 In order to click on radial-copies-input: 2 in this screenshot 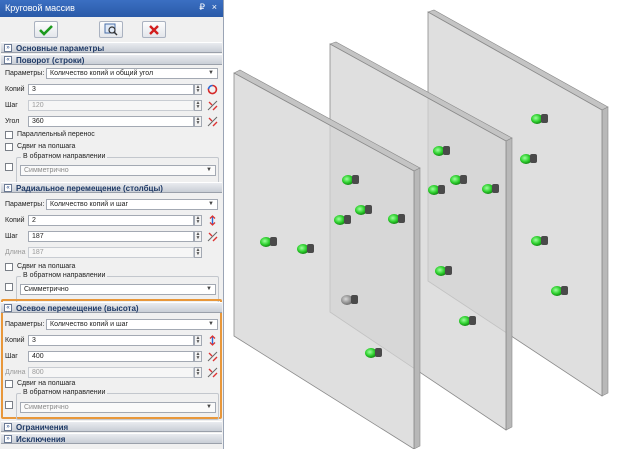, I will do `click(111, 220)`.